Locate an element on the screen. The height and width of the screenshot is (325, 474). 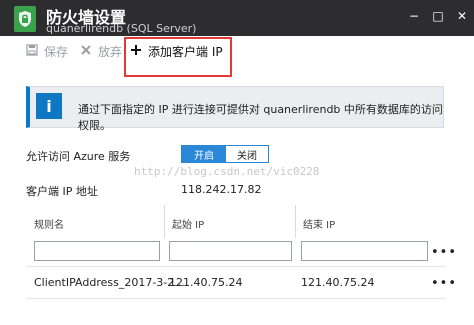
save-icon is located at coordinates (32, 51).